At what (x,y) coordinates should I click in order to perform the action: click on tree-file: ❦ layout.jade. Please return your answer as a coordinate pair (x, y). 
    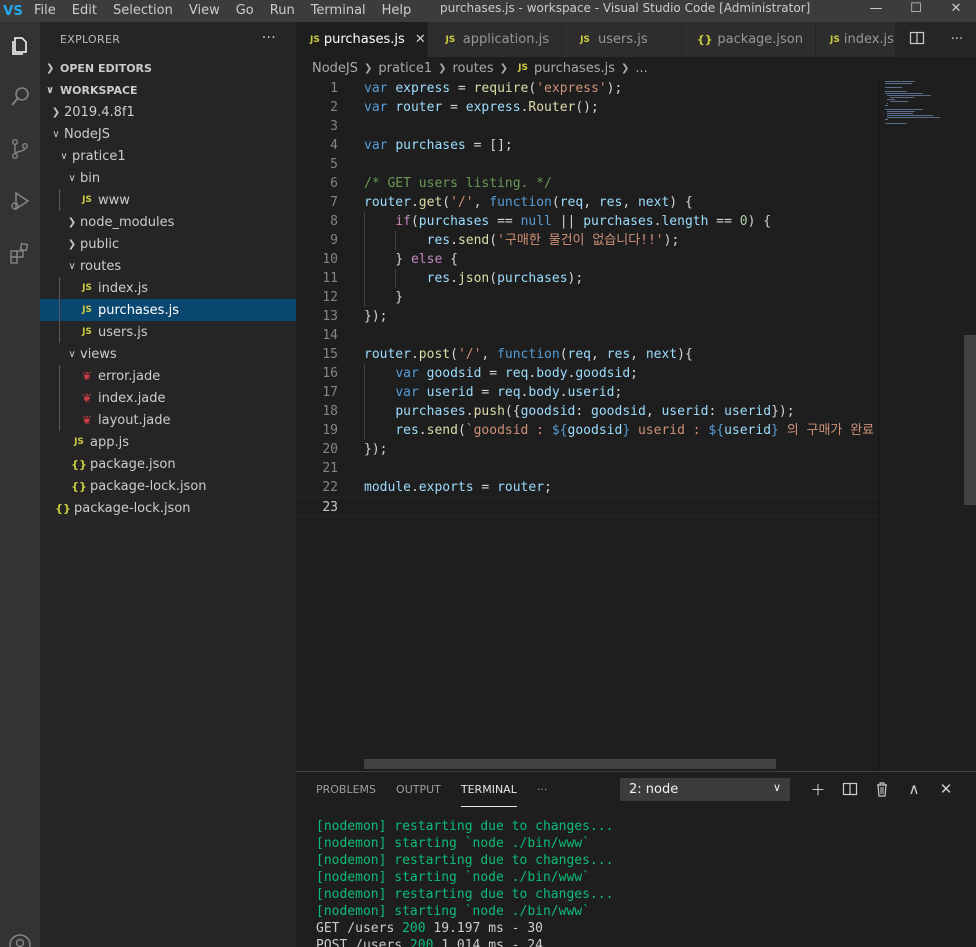
    Looking at the image, I should click on (168, 420).